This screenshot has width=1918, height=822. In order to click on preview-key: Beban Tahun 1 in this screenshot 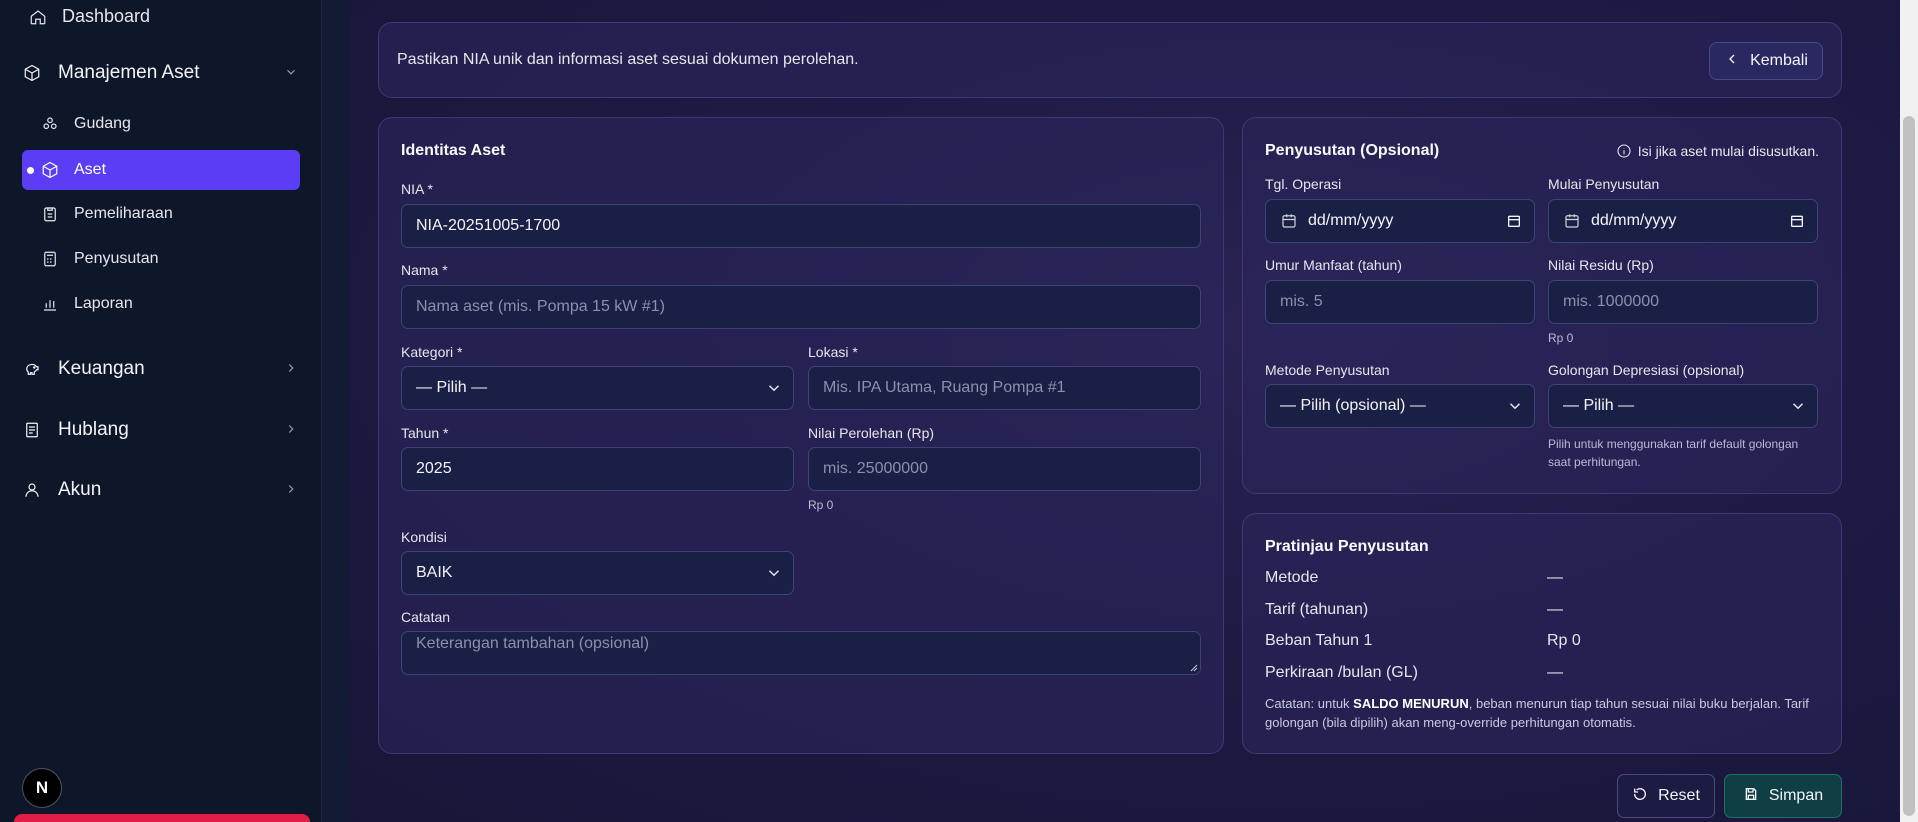, I will do `click(1319, 640)`.